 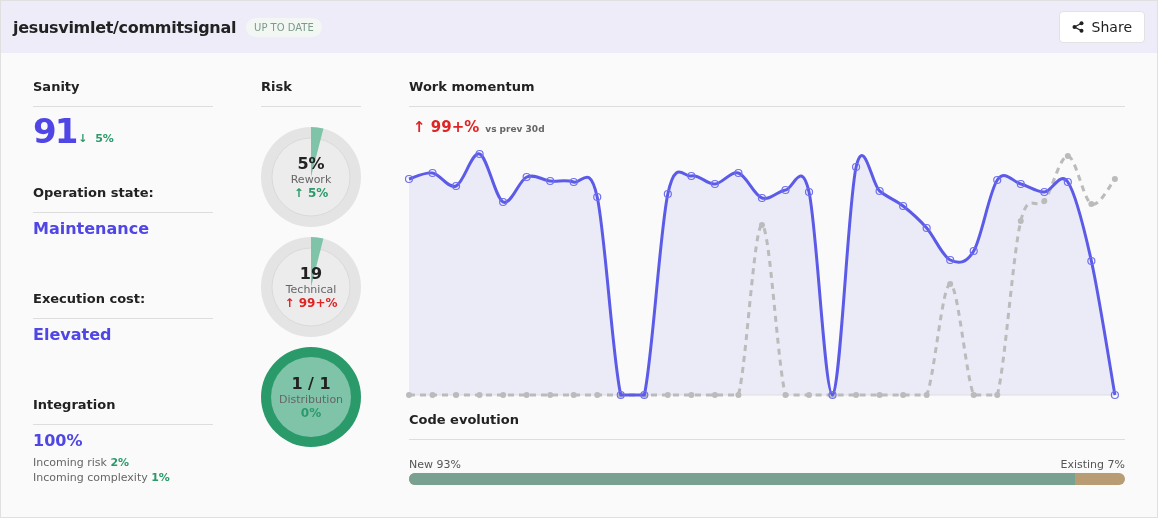 What do you see at coordinates (311, 192) in the screenshot?
I see `trend-value: ↑ 5%` at bounding box center [311, 192].